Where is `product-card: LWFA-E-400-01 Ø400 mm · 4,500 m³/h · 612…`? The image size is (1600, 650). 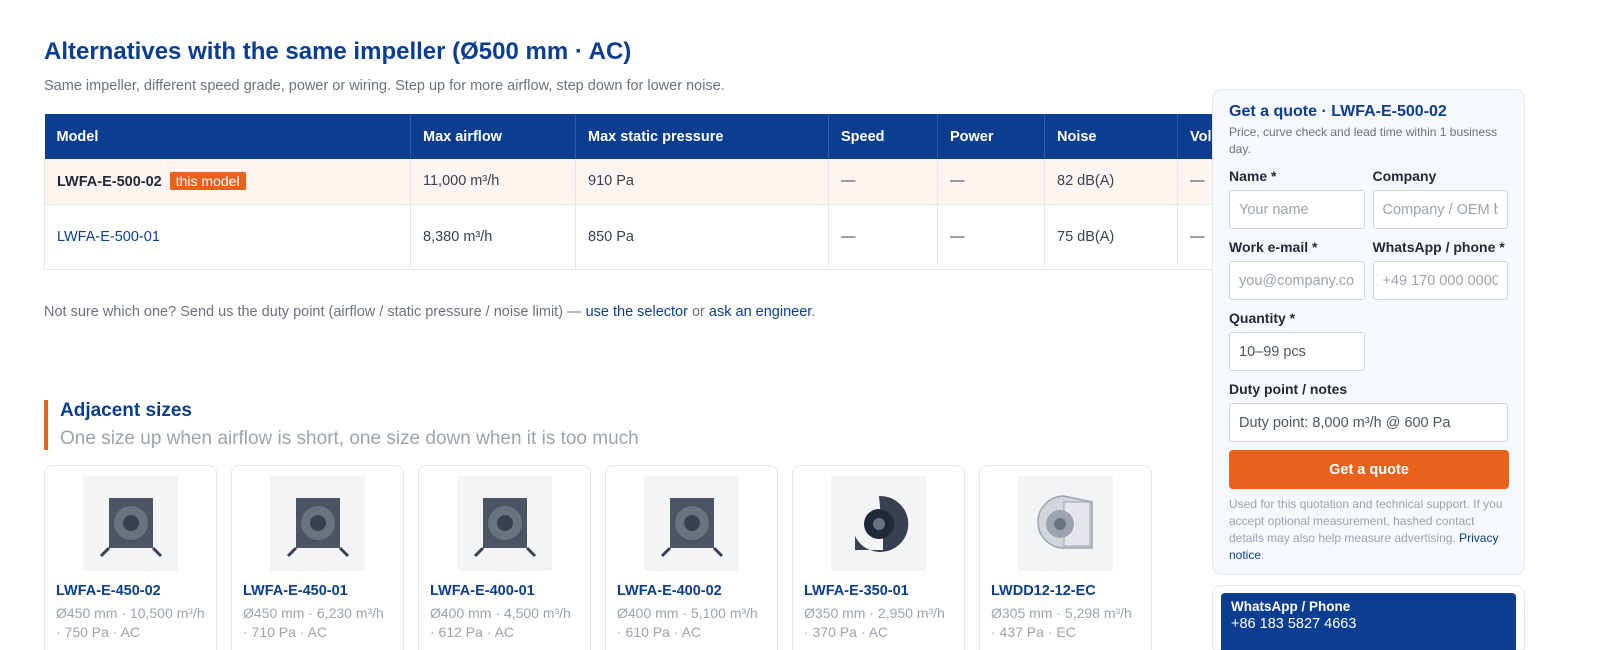 product-card: LWFA-E-400-01 Ø400 mm · 4,500 m³/h · 612… is located at coordinates (504, 557).